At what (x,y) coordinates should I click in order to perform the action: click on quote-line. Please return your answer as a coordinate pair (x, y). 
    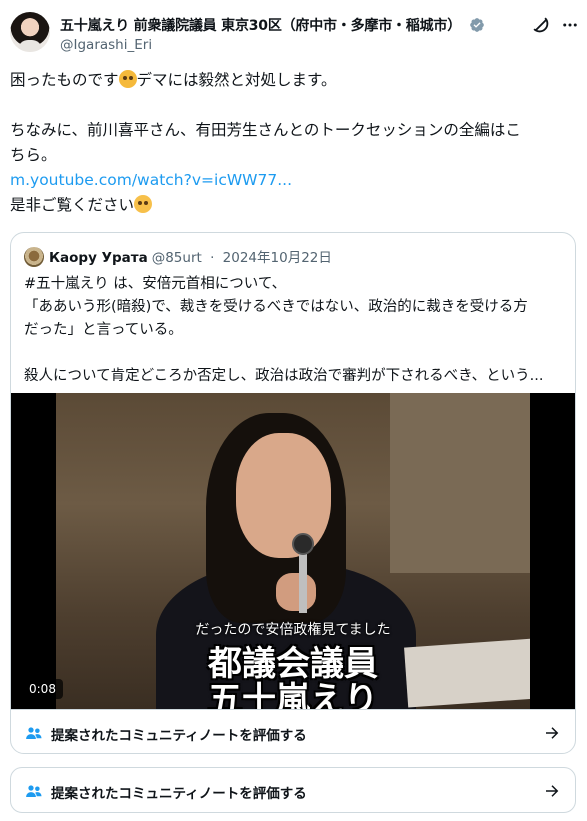
    Looking at the image, I should click on (294, 353).